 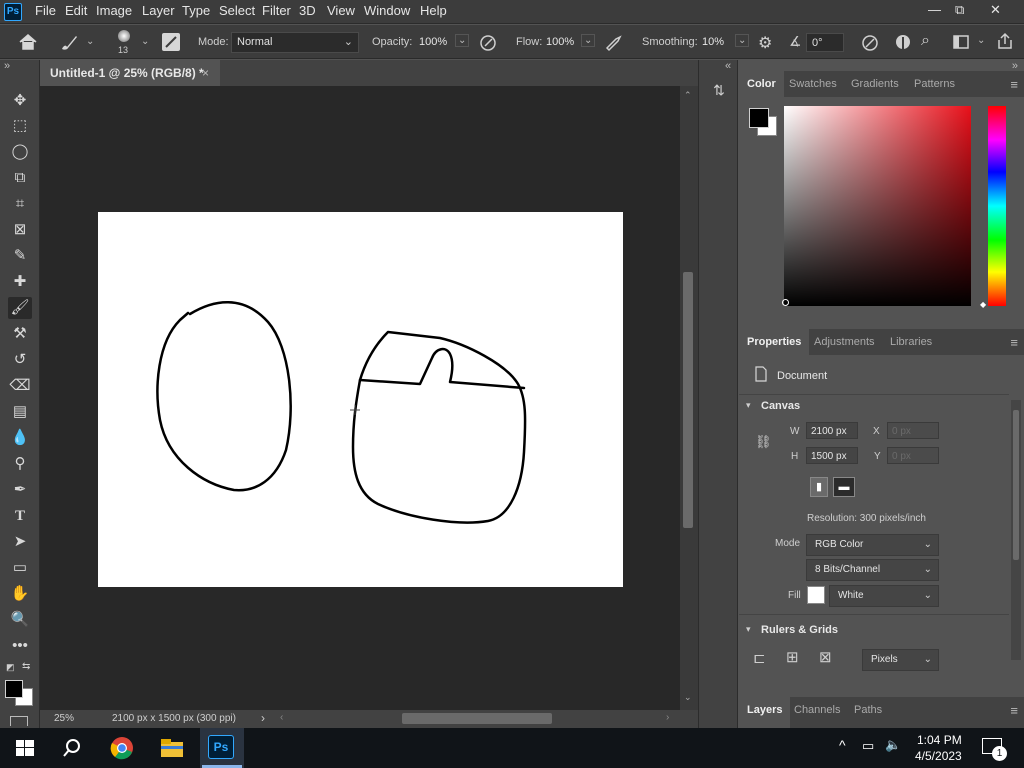 I want to click on flow-value: 100%, so click(x=560, y=42).